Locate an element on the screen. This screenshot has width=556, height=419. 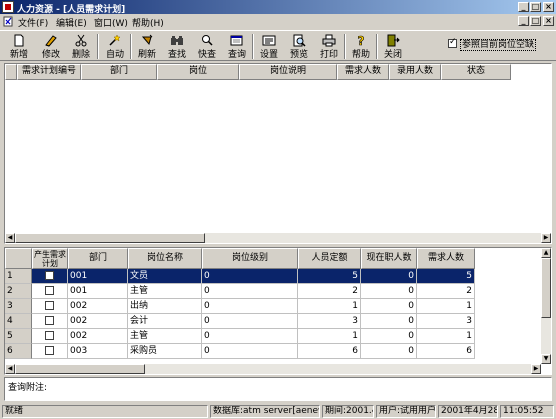
col-header-post: 岗位 is located at coordinates (198, 72).